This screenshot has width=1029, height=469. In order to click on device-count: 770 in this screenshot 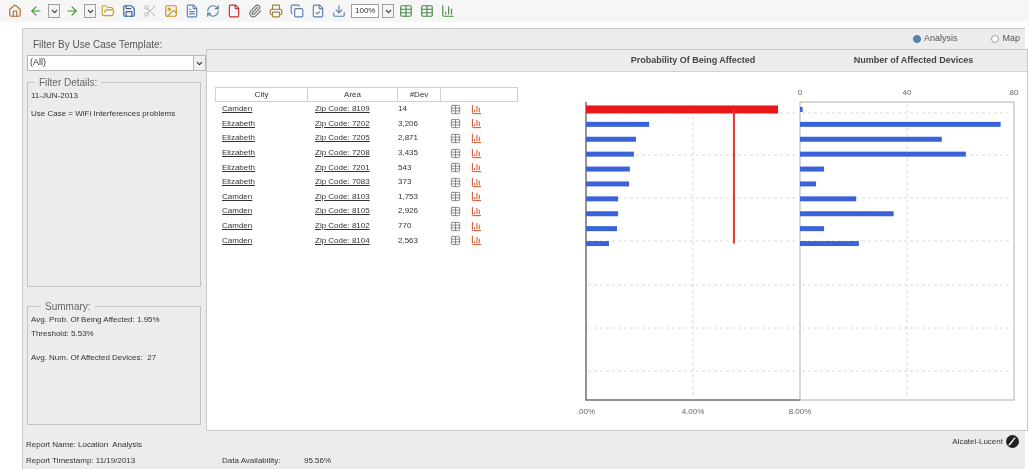, I will do `click(405, 226)`.